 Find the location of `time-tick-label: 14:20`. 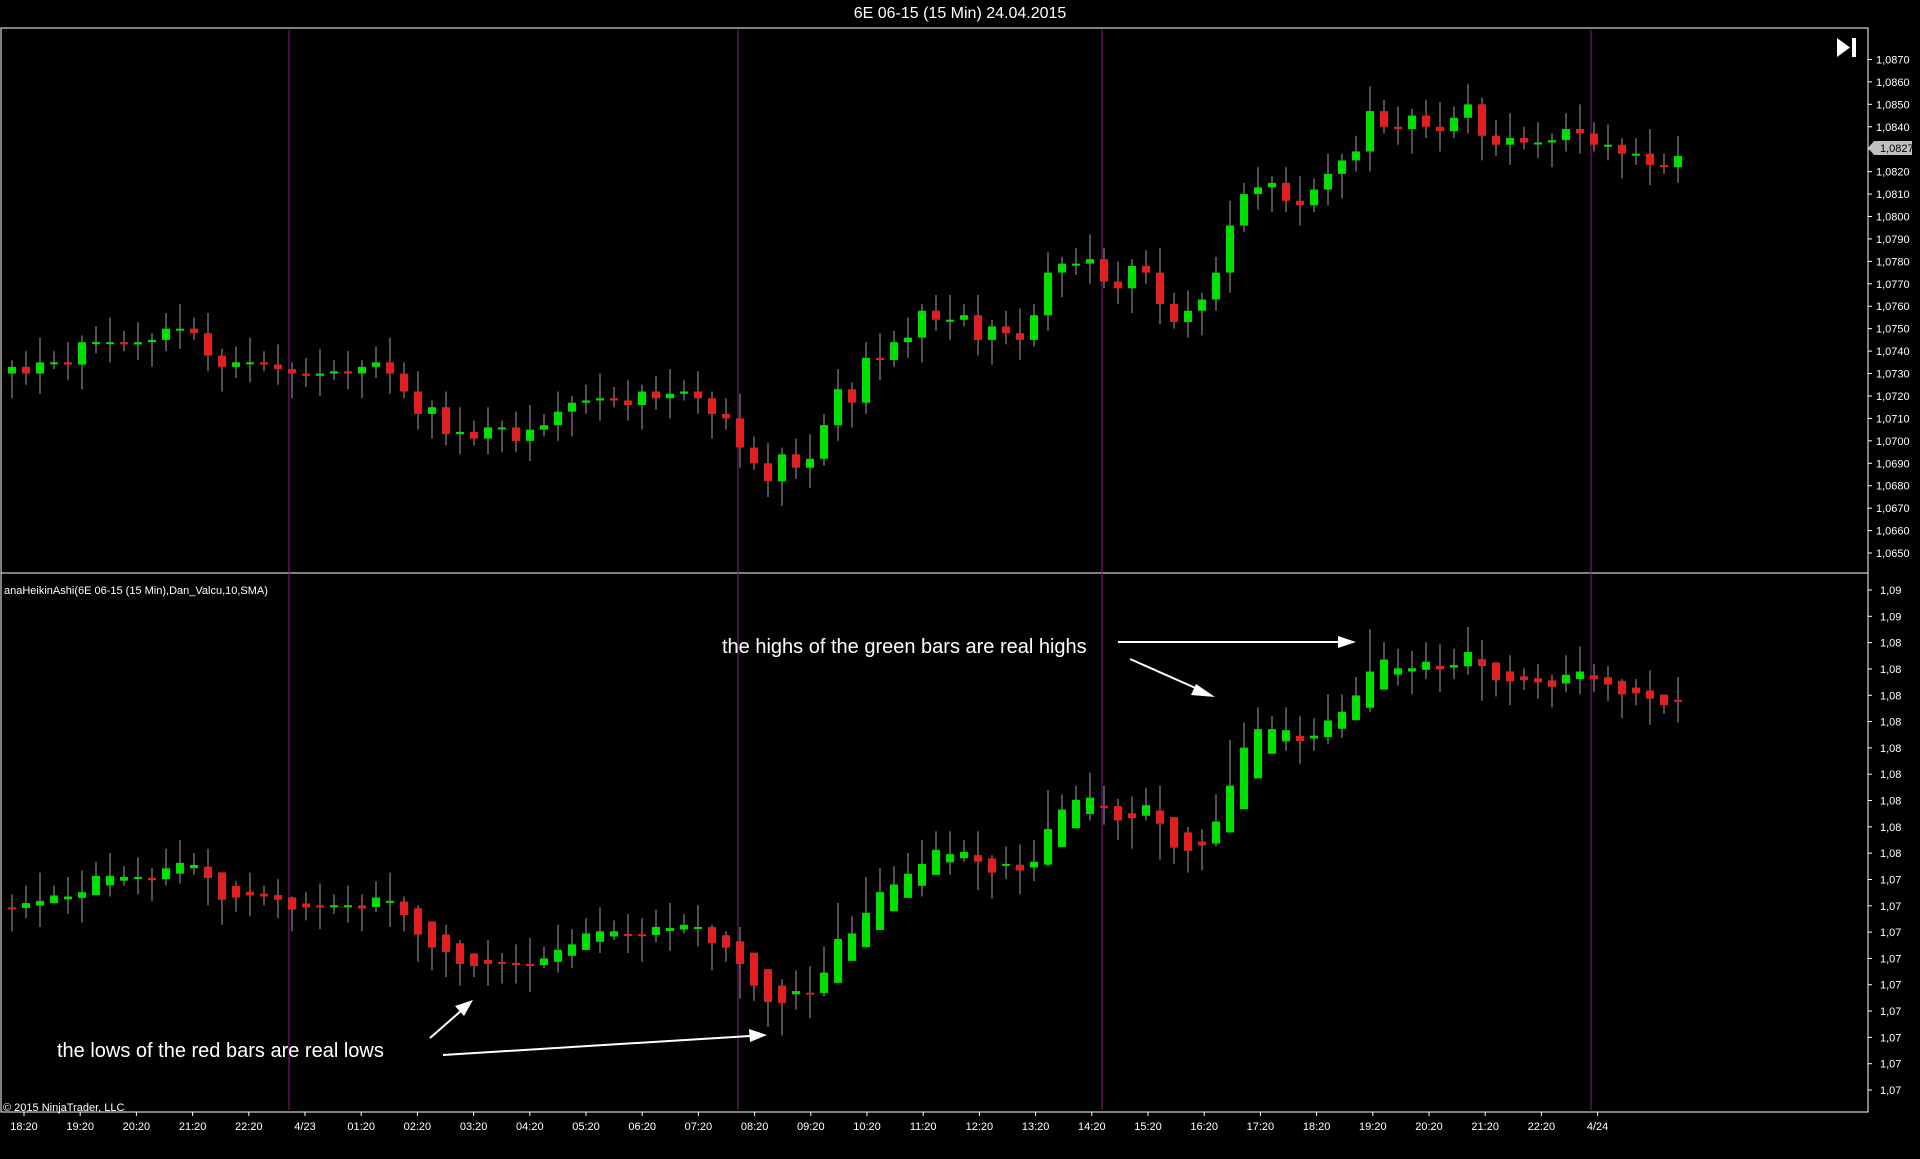

time-tick-label: 14:20 is located at coordinates (1092, 1127).